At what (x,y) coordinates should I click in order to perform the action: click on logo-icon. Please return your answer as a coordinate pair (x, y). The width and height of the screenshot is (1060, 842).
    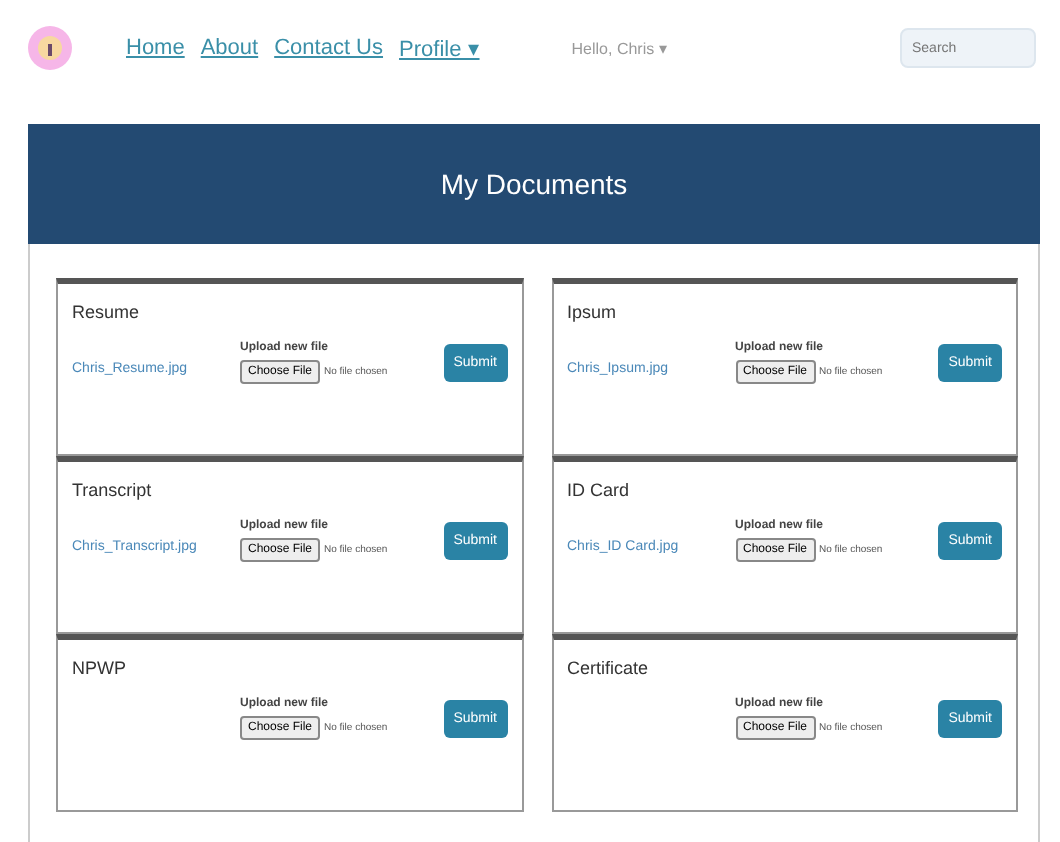
    Looking at the image, I should click on (50, 48).